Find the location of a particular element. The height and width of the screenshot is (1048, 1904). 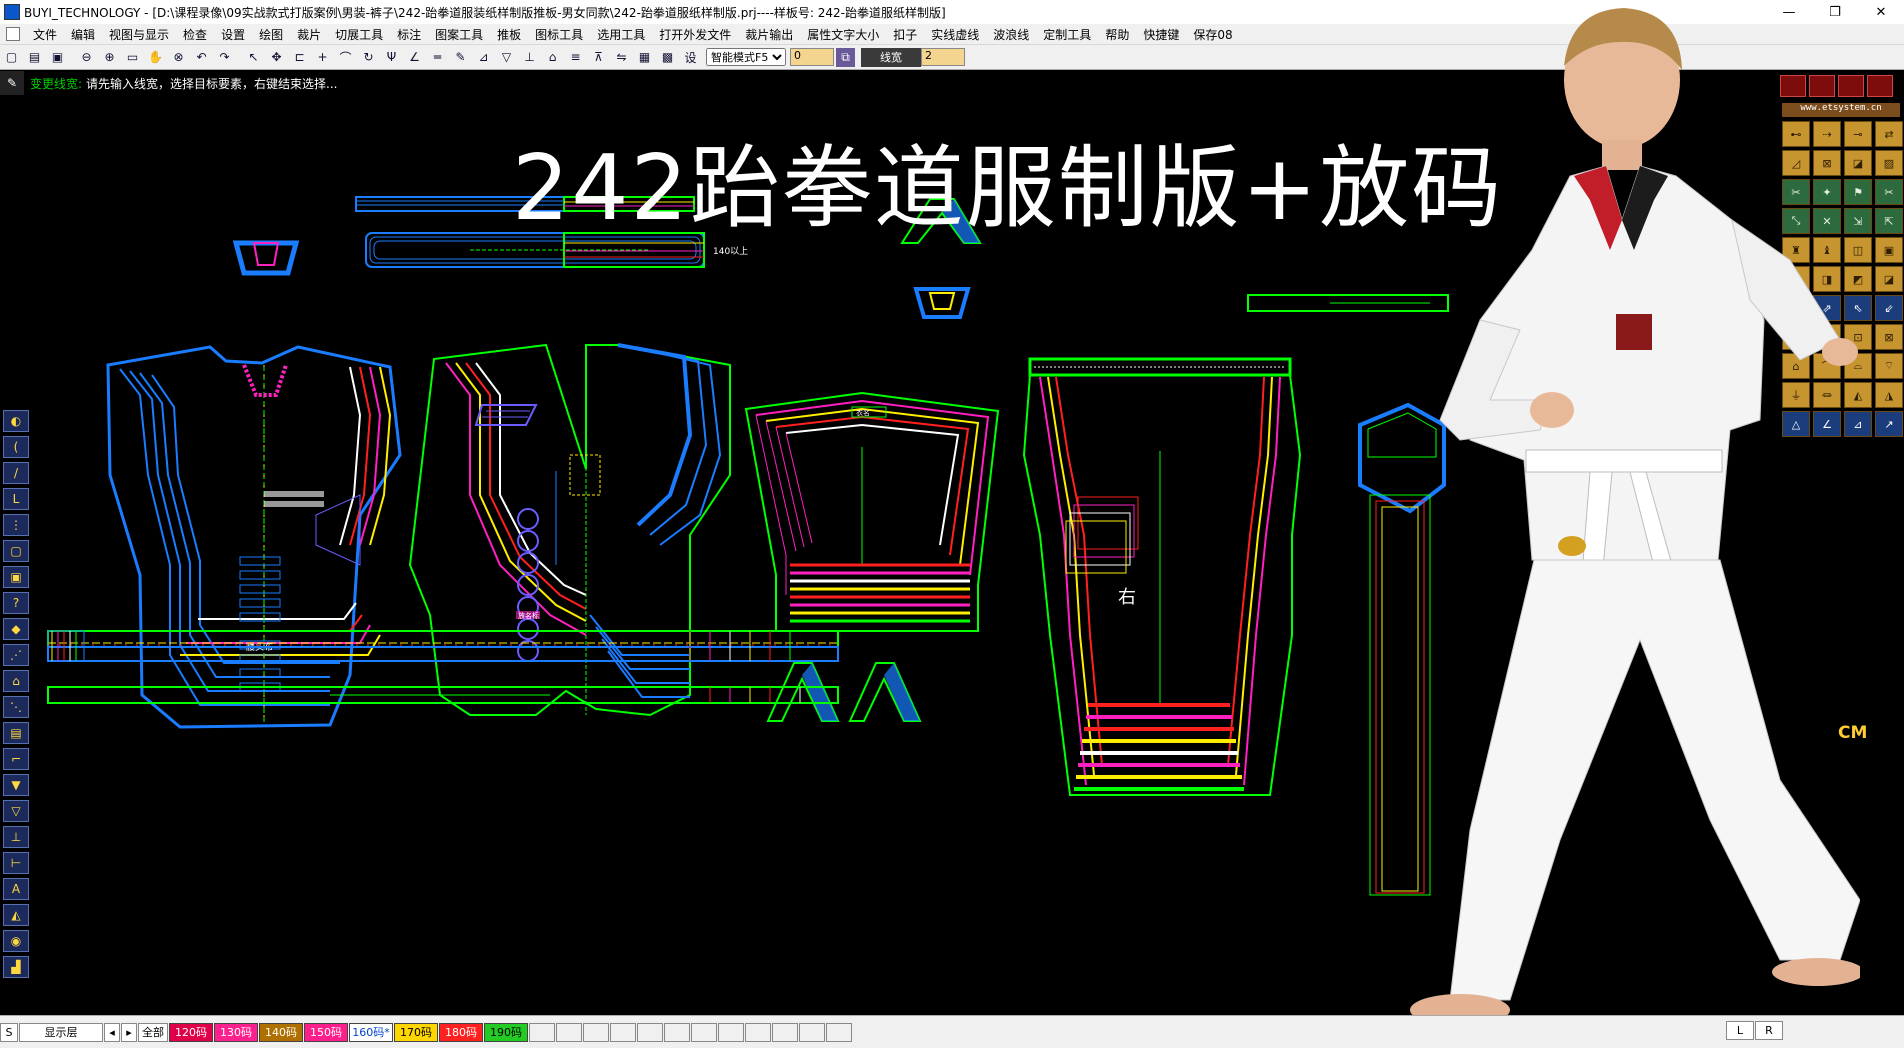

shape-tool-icon-4: ▣ is located at coordinates (1889, 250).